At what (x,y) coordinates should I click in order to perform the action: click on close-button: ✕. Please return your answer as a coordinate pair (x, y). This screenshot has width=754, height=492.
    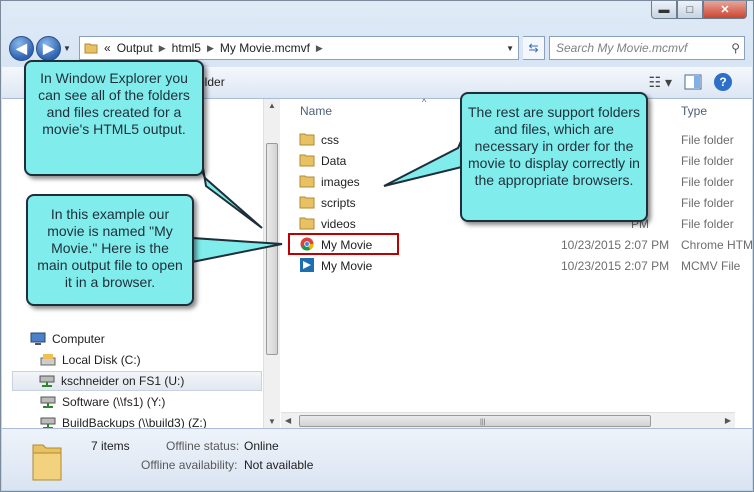
    Looking at the image, I should click on (725, 10).